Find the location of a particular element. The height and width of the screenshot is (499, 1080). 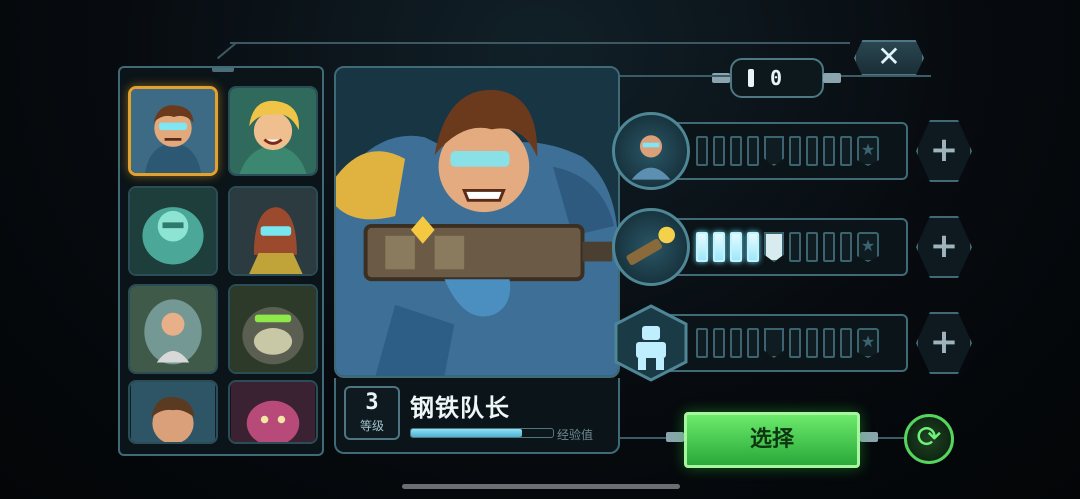

steel-captain-portrait-icon is located at coordinates (173, 131).